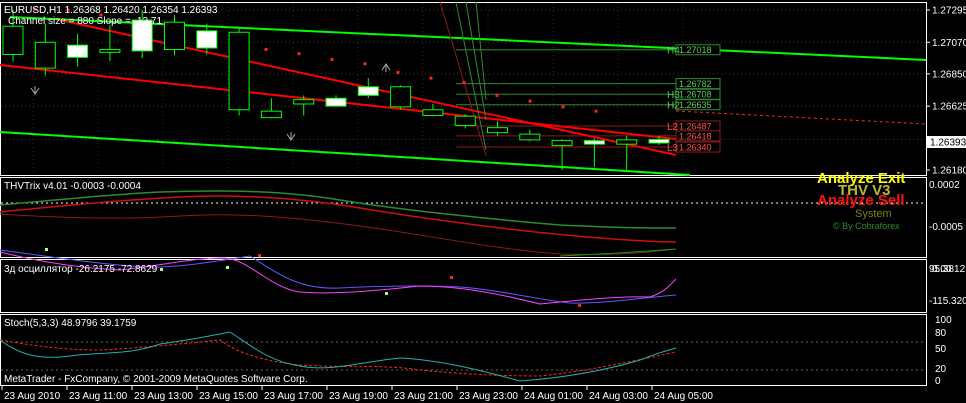 The width and height of the screenshot is (966, 403). What do you see at coordinates (673, 51) in the screenshot?
I see `level-tag: H4` at bounding box center [673, 51].